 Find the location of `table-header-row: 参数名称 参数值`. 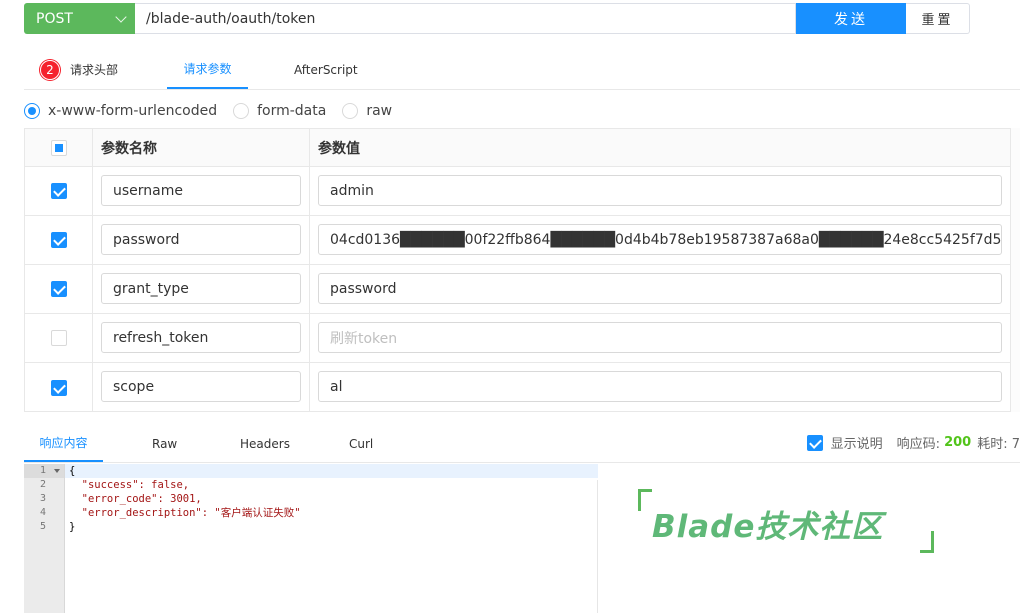

table-header-row: 参数名称 参数值 is located at coordinates (522, 148).